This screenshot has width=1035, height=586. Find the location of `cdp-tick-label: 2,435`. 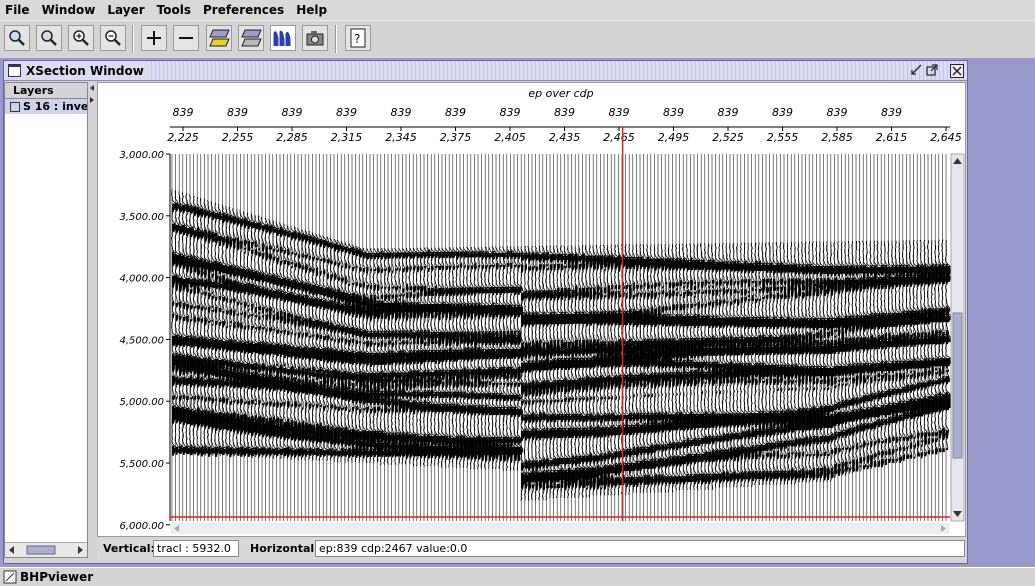

cdp-tick-label: 2,435 is located at coordinates (565, 137).